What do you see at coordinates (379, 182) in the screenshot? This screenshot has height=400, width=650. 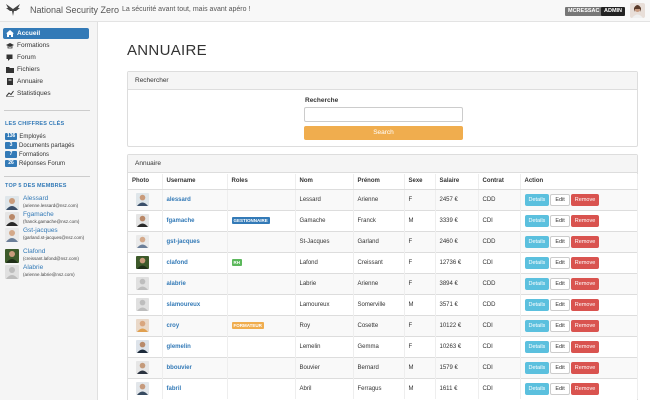 I see `column-header: Prénom` at bounding box center [379, 182].